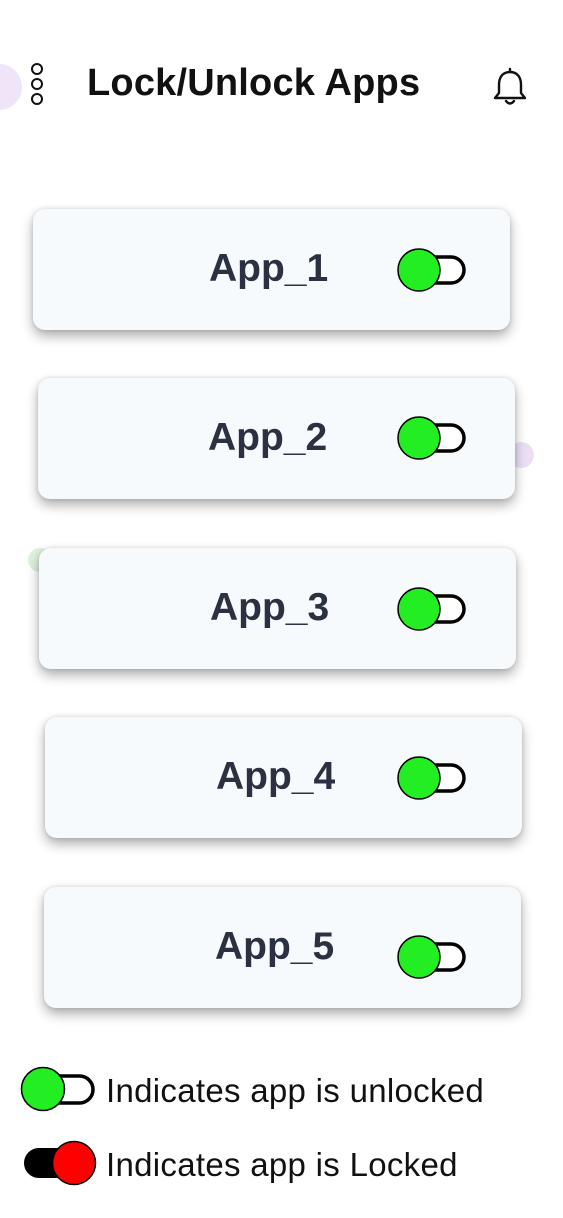 The image size is (563, 1218). Describe the element at coordinates (57, 1089) in the screenshot. I see `unlocked-toggle-icon` at that location.